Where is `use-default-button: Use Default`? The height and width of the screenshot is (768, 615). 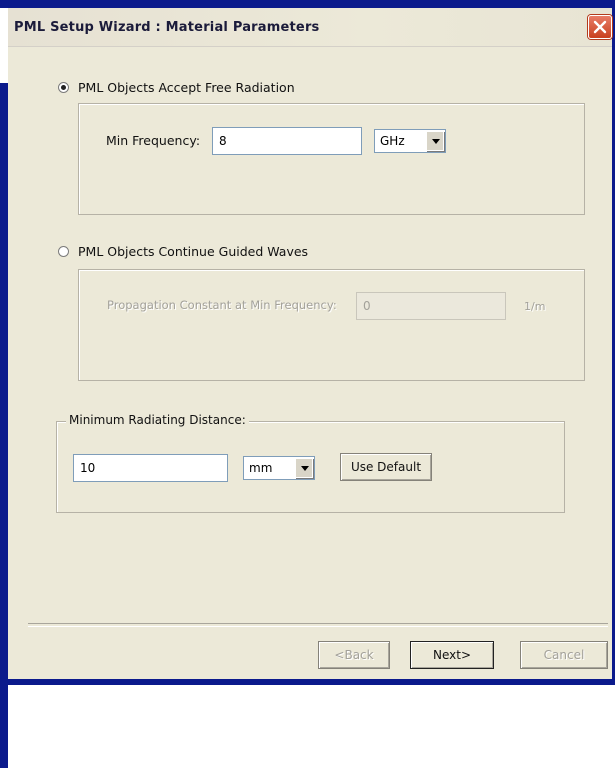
use-default-button: Use Default is located at coordinates (386, 467).